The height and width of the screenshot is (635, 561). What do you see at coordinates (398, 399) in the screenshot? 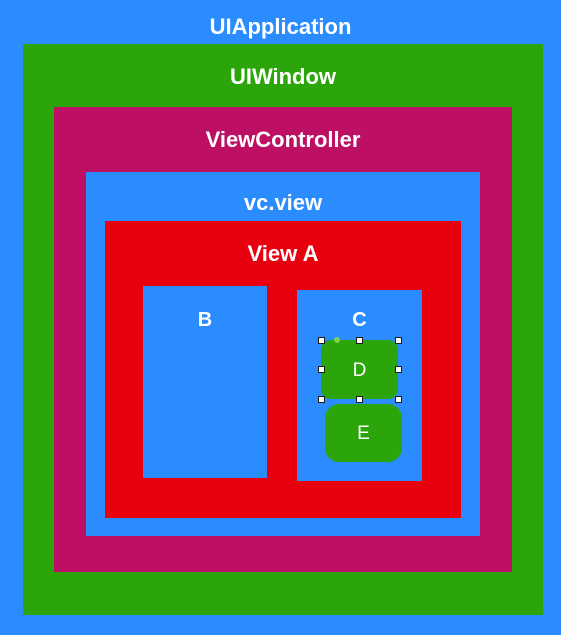
I see `resize-handle-bottom-right` at bounding box center [398, 399].